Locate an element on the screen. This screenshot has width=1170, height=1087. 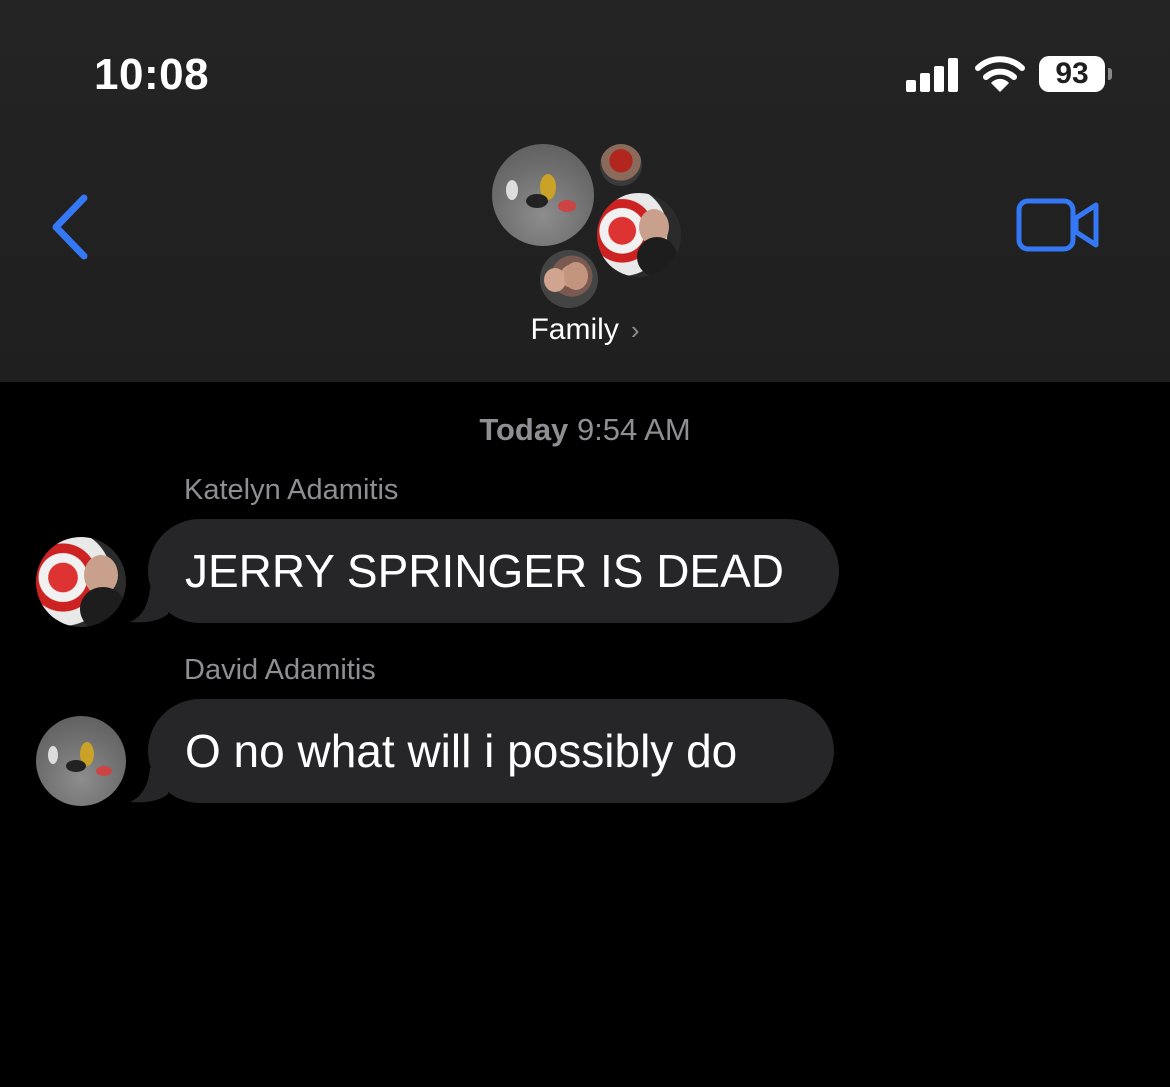
message-bubble: O no what will i possibly do is located at coordinates (491, 751).